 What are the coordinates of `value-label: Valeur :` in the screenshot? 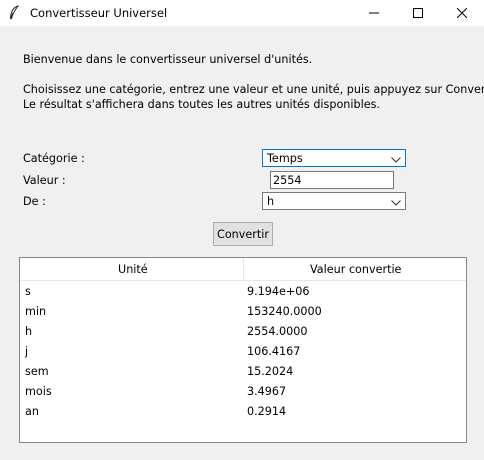 It's located at (44, 180).